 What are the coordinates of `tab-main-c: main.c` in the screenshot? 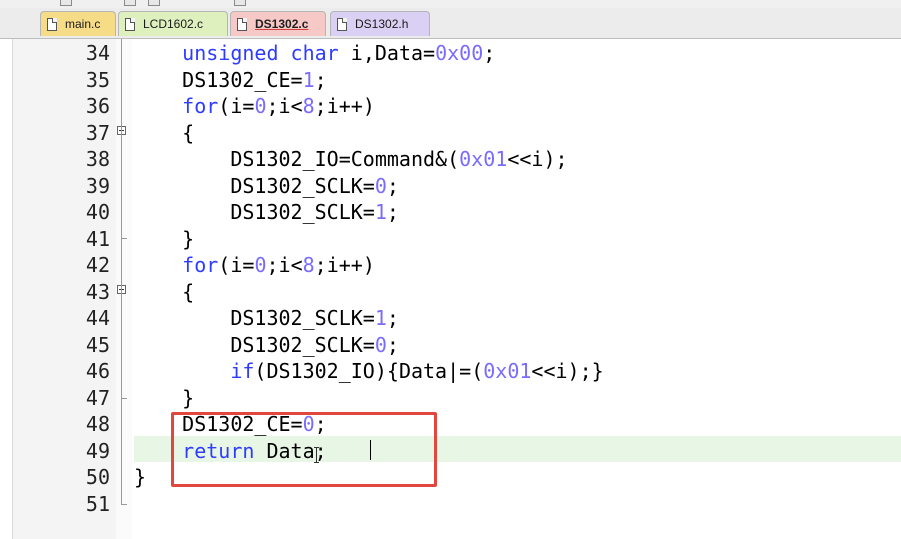 It's located at (78, 23).